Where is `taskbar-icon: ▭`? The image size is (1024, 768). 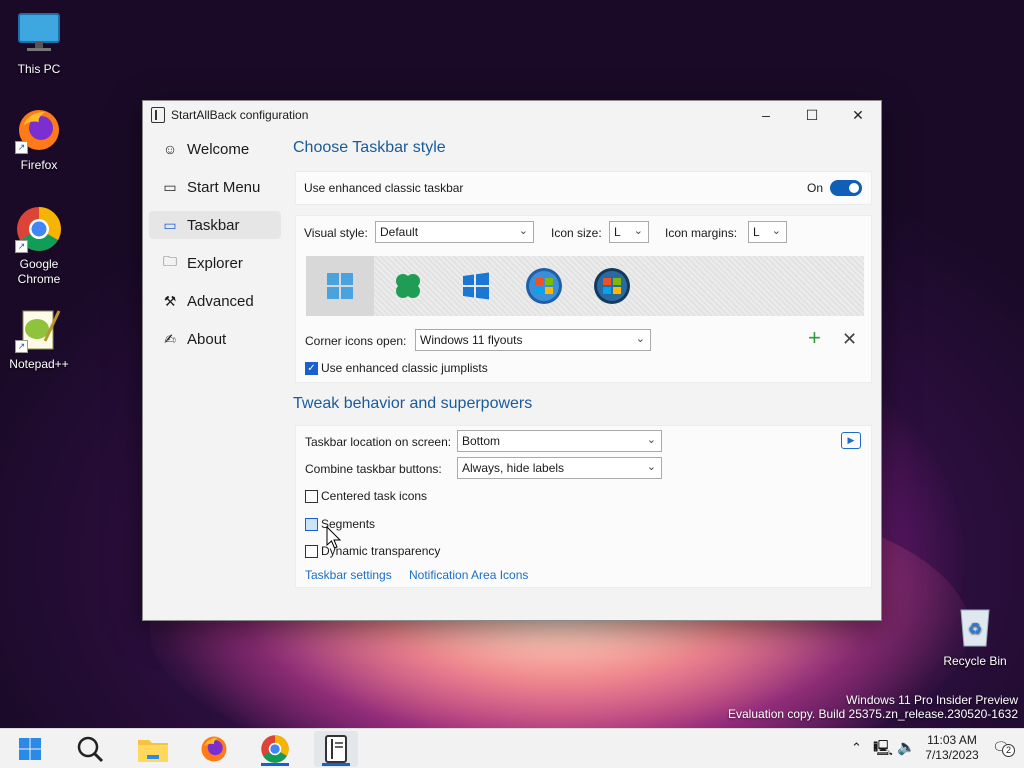
taskbar-icon: ▭ is located at coordinates (170, 224).